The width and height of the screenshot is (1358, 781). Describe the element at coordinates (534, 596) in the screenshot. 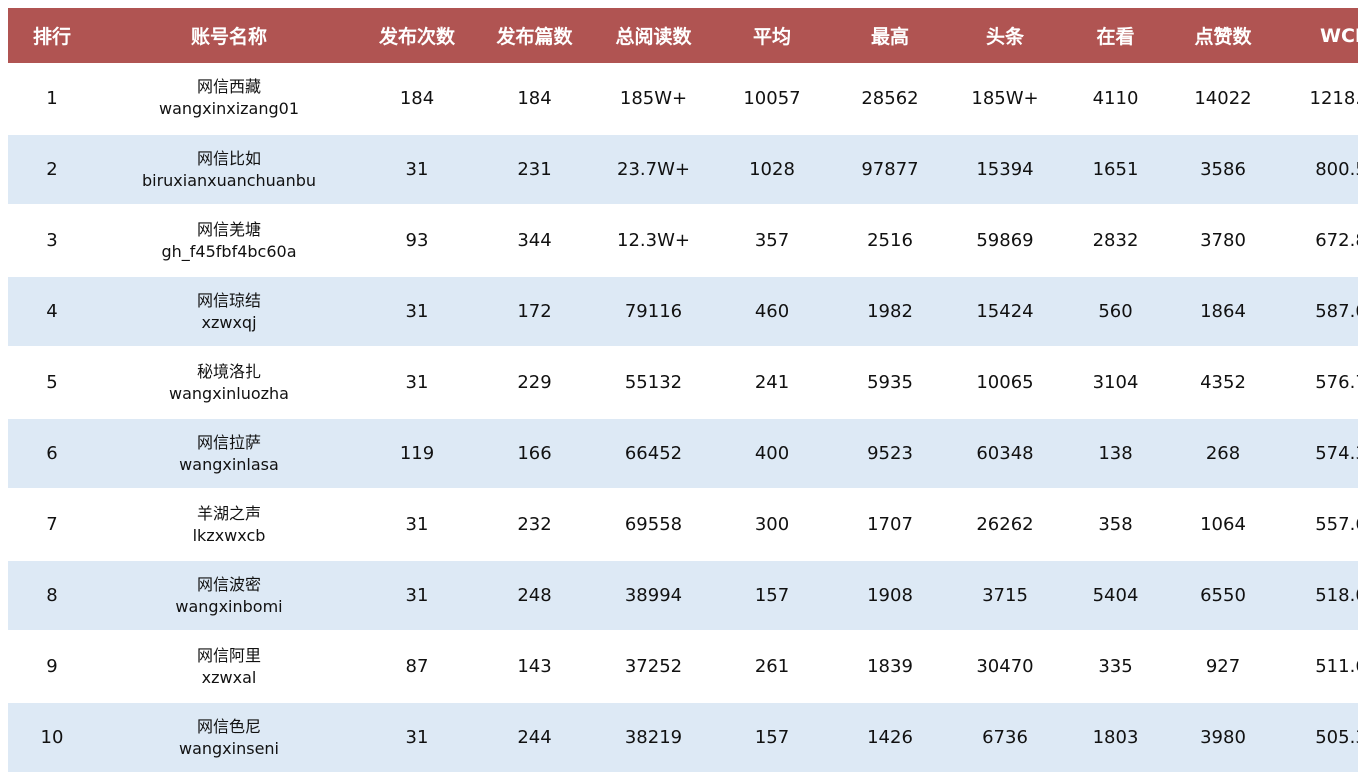

I see `table-cell: 248` at that location.